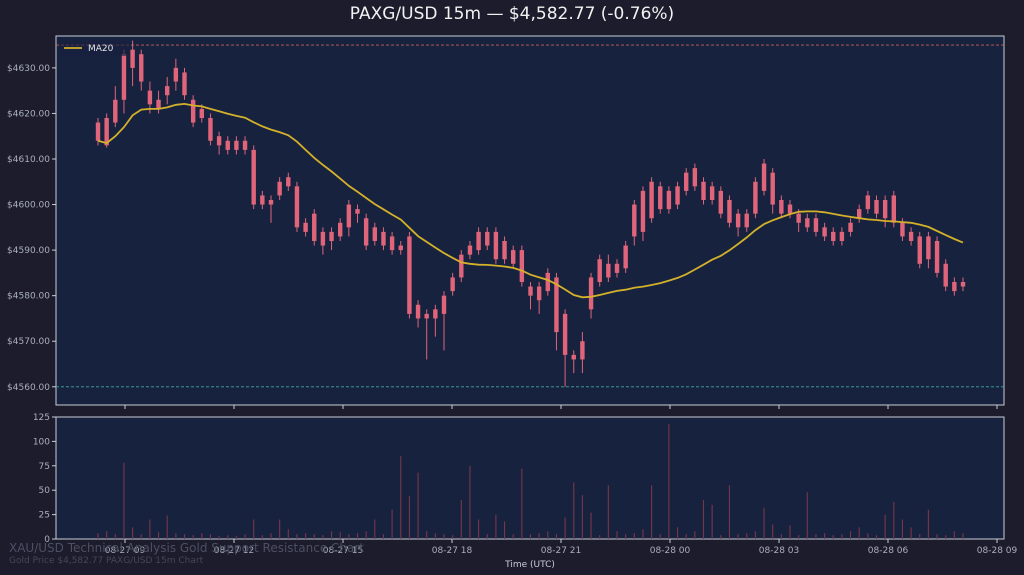 The height and width of the screenshot is (575, 1024). What do you see at coordinates (28, 206) in the screenshot?
I see `price-tick-label: $4600.00` at bounding box center [28, 206].